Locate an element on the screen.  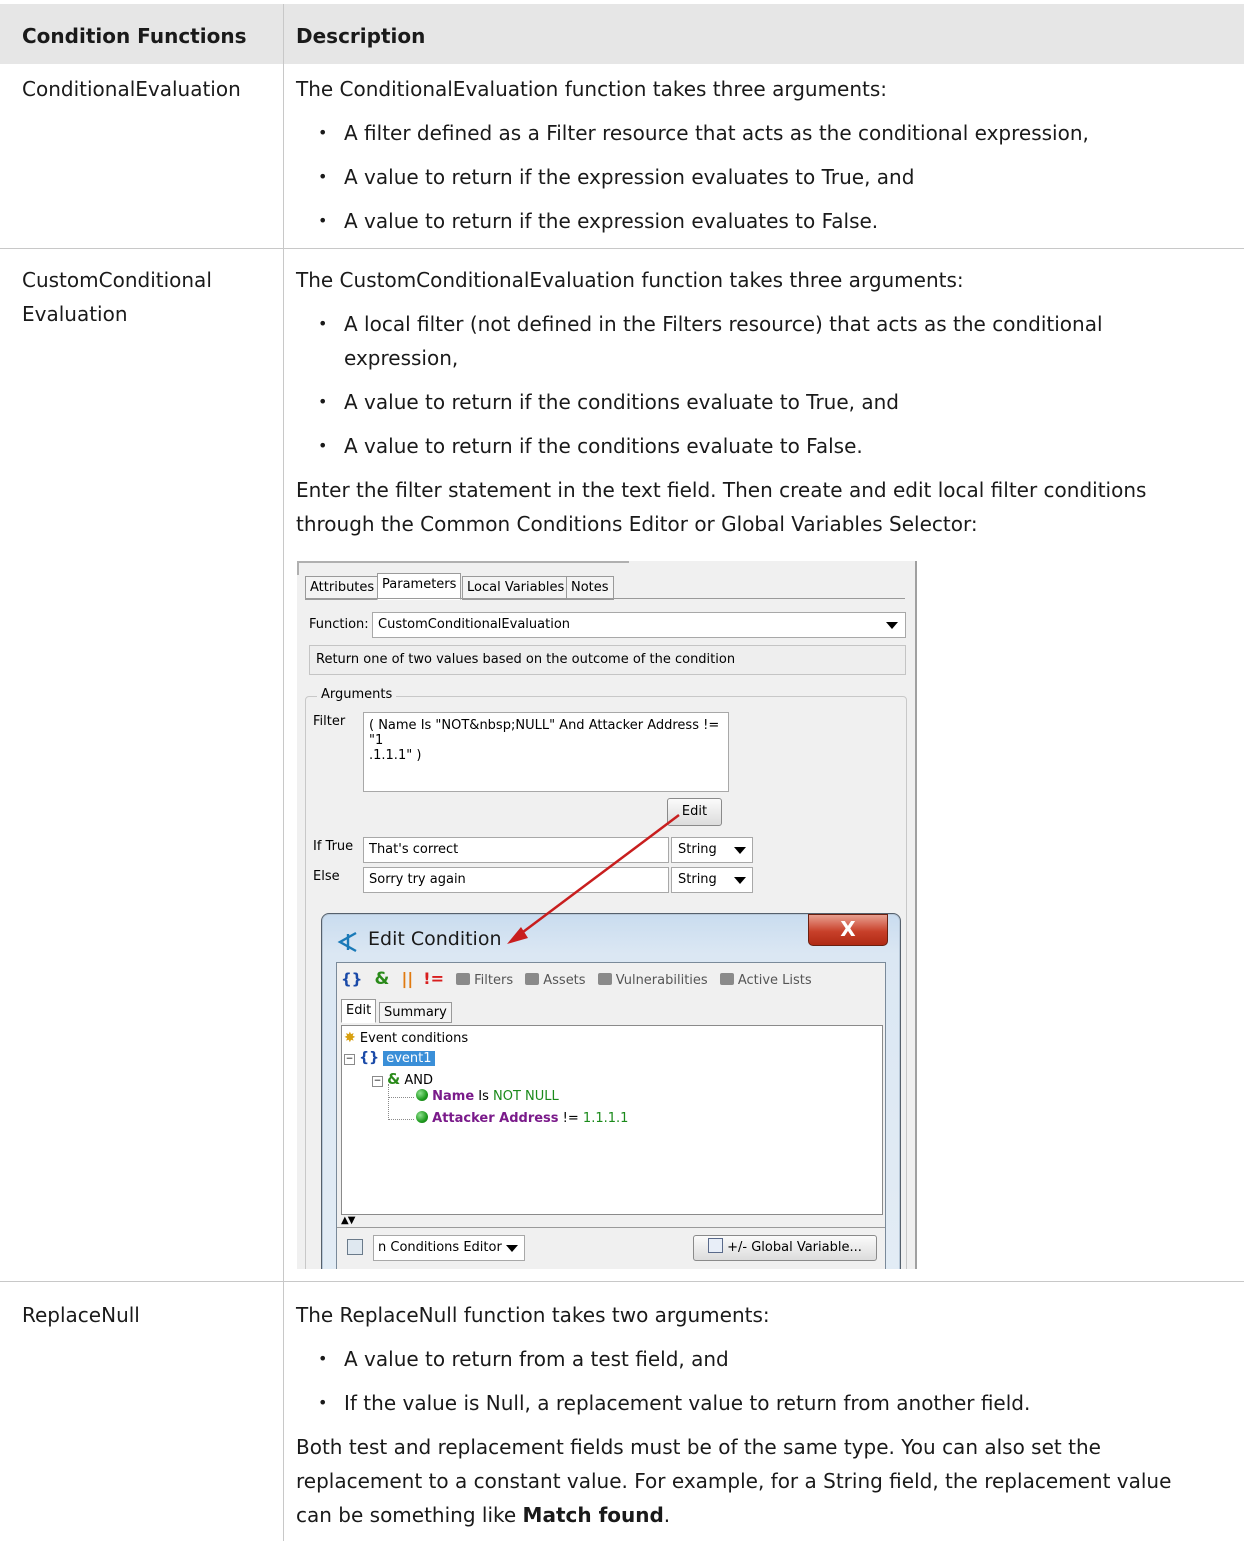
table-header: Condition Functions Description is located at coordinates (622, 34).